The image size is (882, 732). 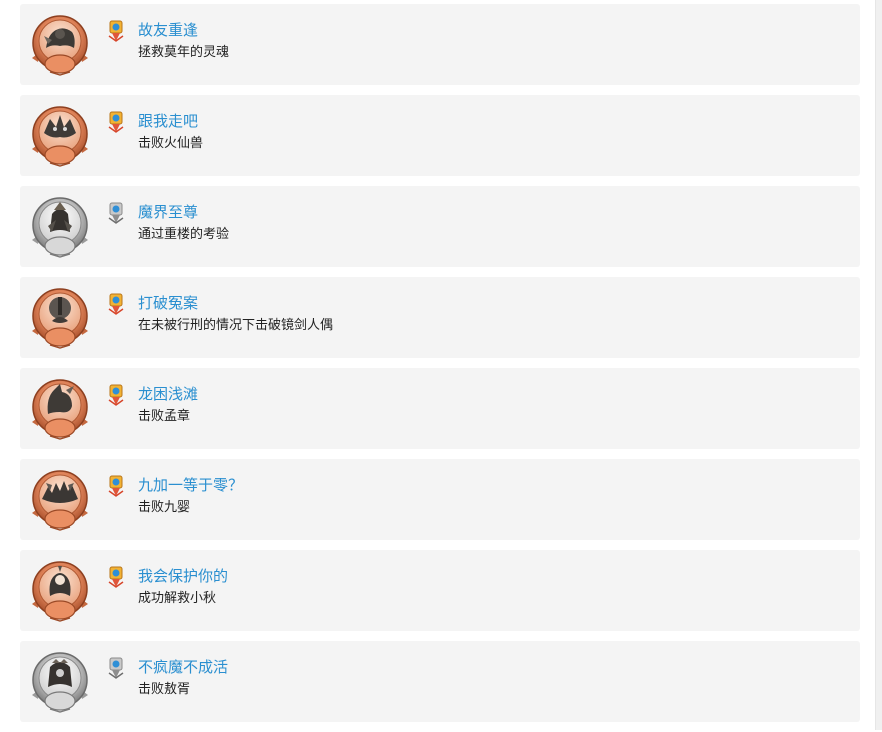 I want to click on demon-lord-portrait-icon, so click(x=60, y=227).